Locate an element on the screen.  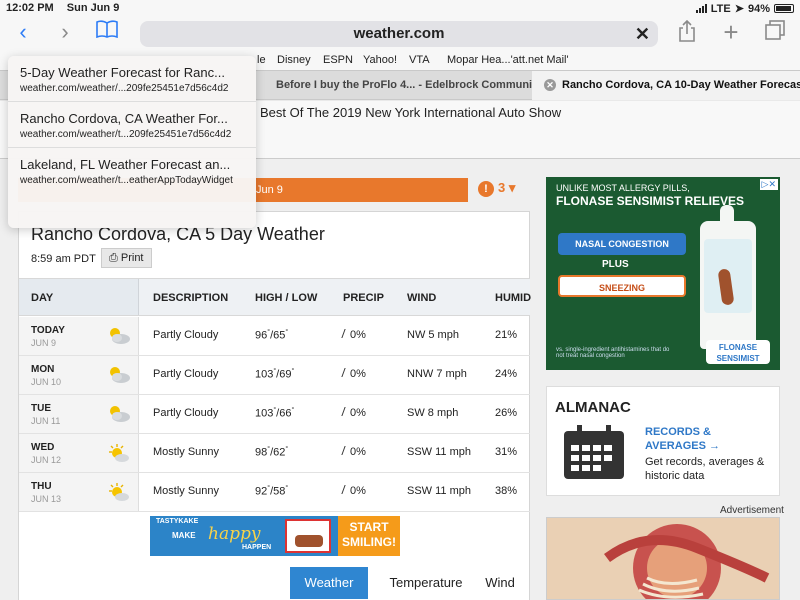
favorite-link: VTA is located at coordinates (419, 60).